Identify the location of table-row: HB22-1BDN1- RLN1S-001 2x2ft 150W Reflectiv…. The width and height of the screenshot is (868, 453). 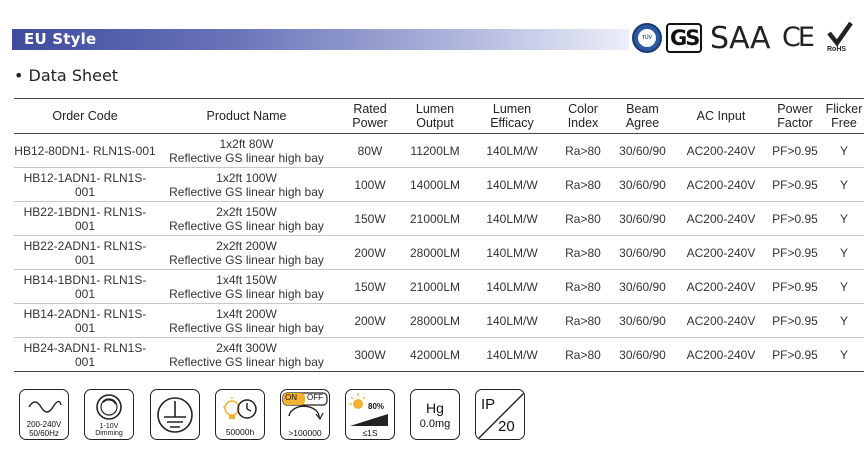
(439, 218).